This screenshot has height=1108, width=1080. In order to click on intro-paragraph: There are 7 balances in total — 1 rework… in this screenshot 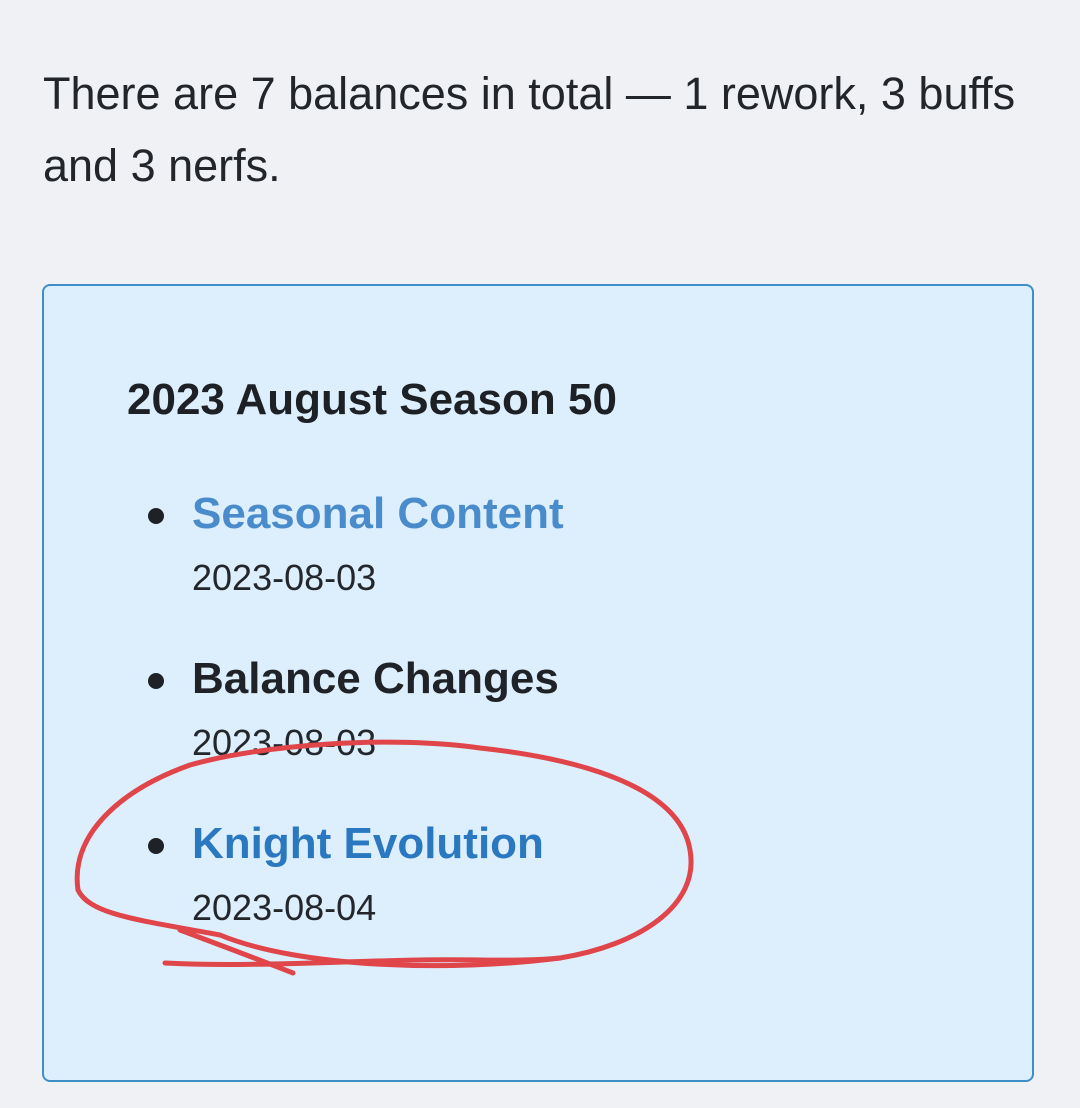, I will do `click(529, 129)`.